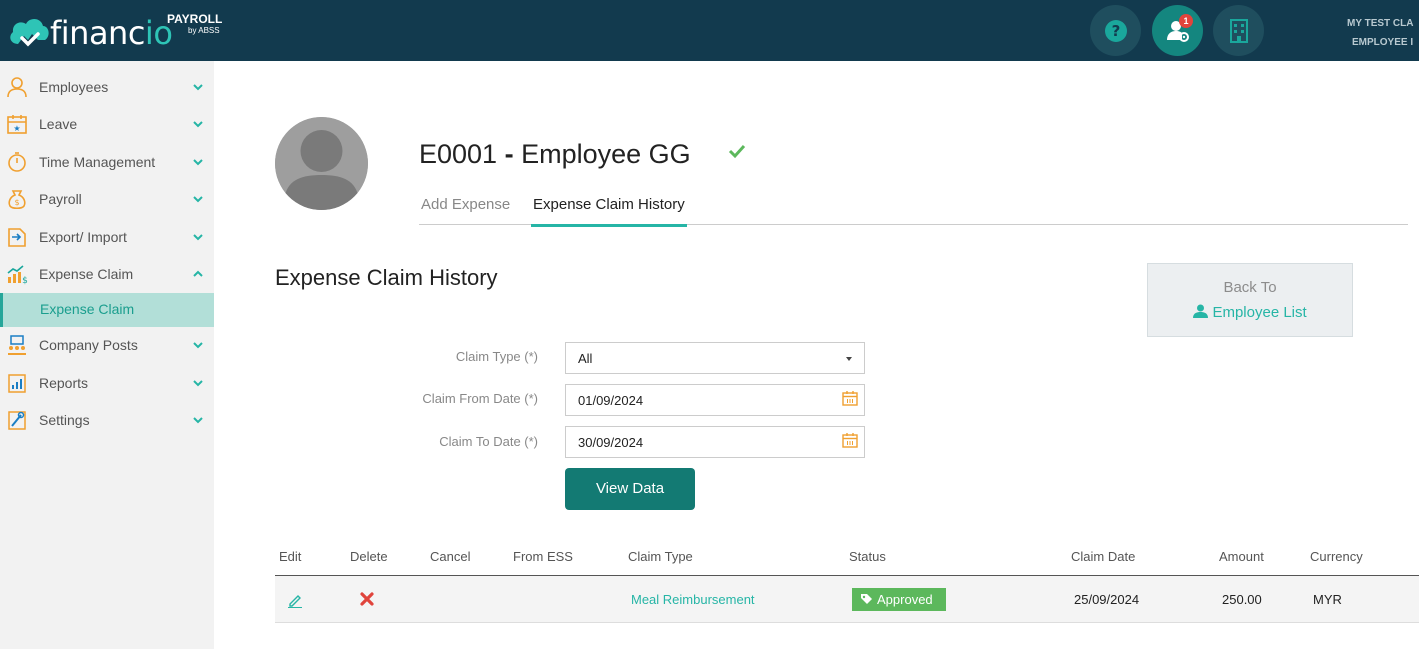 The height and width of the screenshot is (649, 1419). I want to click on claim-to-date-input: 30/09/2024, so click(715, 442).